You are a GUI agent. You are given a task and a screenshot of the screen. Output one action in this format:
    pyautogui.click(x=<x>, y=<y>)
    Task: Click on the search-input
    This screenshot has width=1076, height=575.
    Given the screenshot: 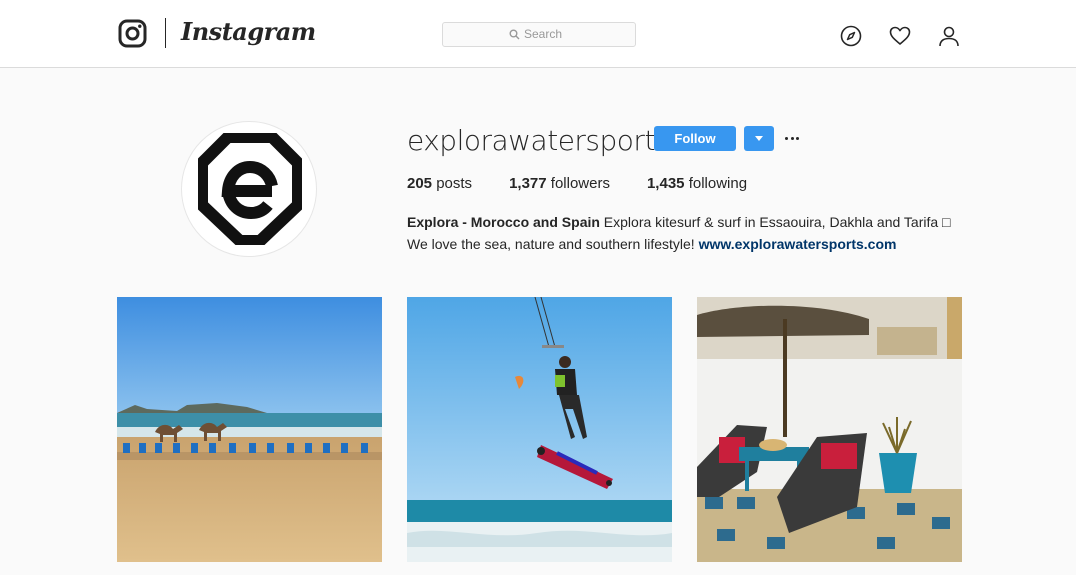 What is the action you would take?
    pyautogui.click(x=569, y=34)
    